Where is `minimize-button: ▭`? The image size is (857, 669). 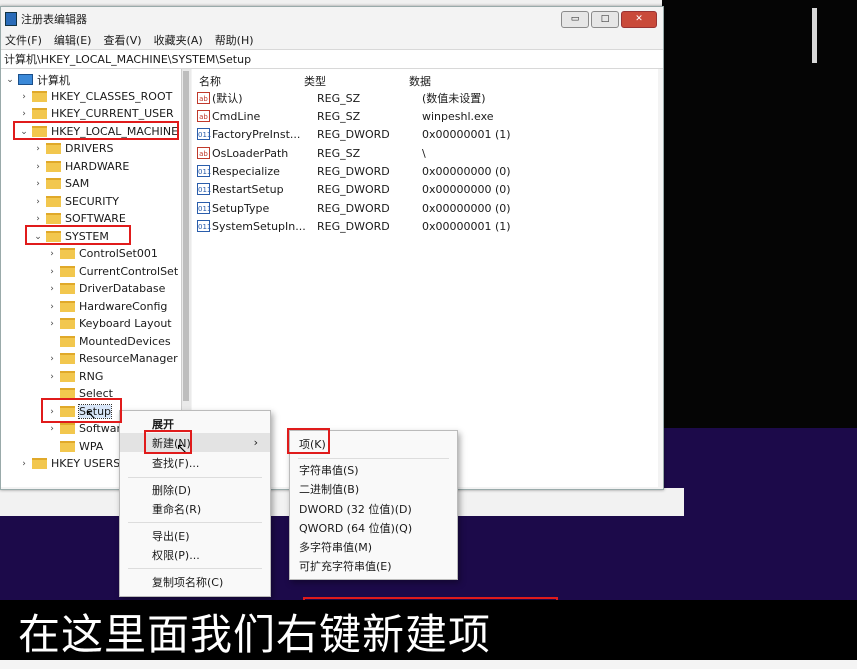 minimize-button: ▭ is located at coordinates (575, 19).